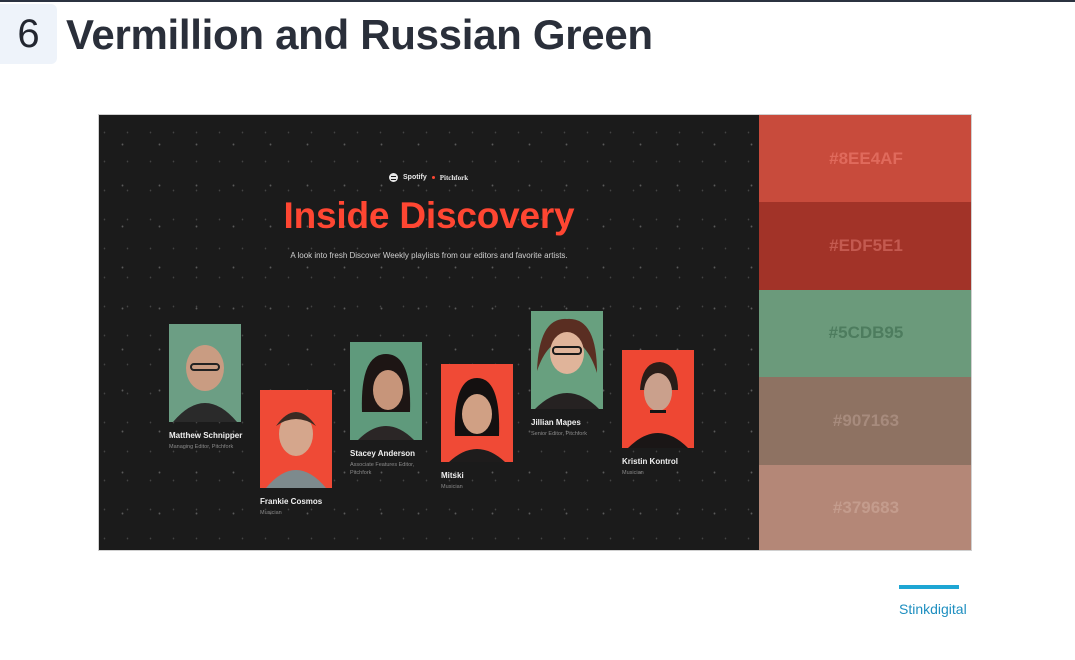 The width and height of the screenshot is (1075, 660). Describe the element at coordinates (865, 246) in the screenshot. I see `palette-swatch: #EDF5E1` at that location.